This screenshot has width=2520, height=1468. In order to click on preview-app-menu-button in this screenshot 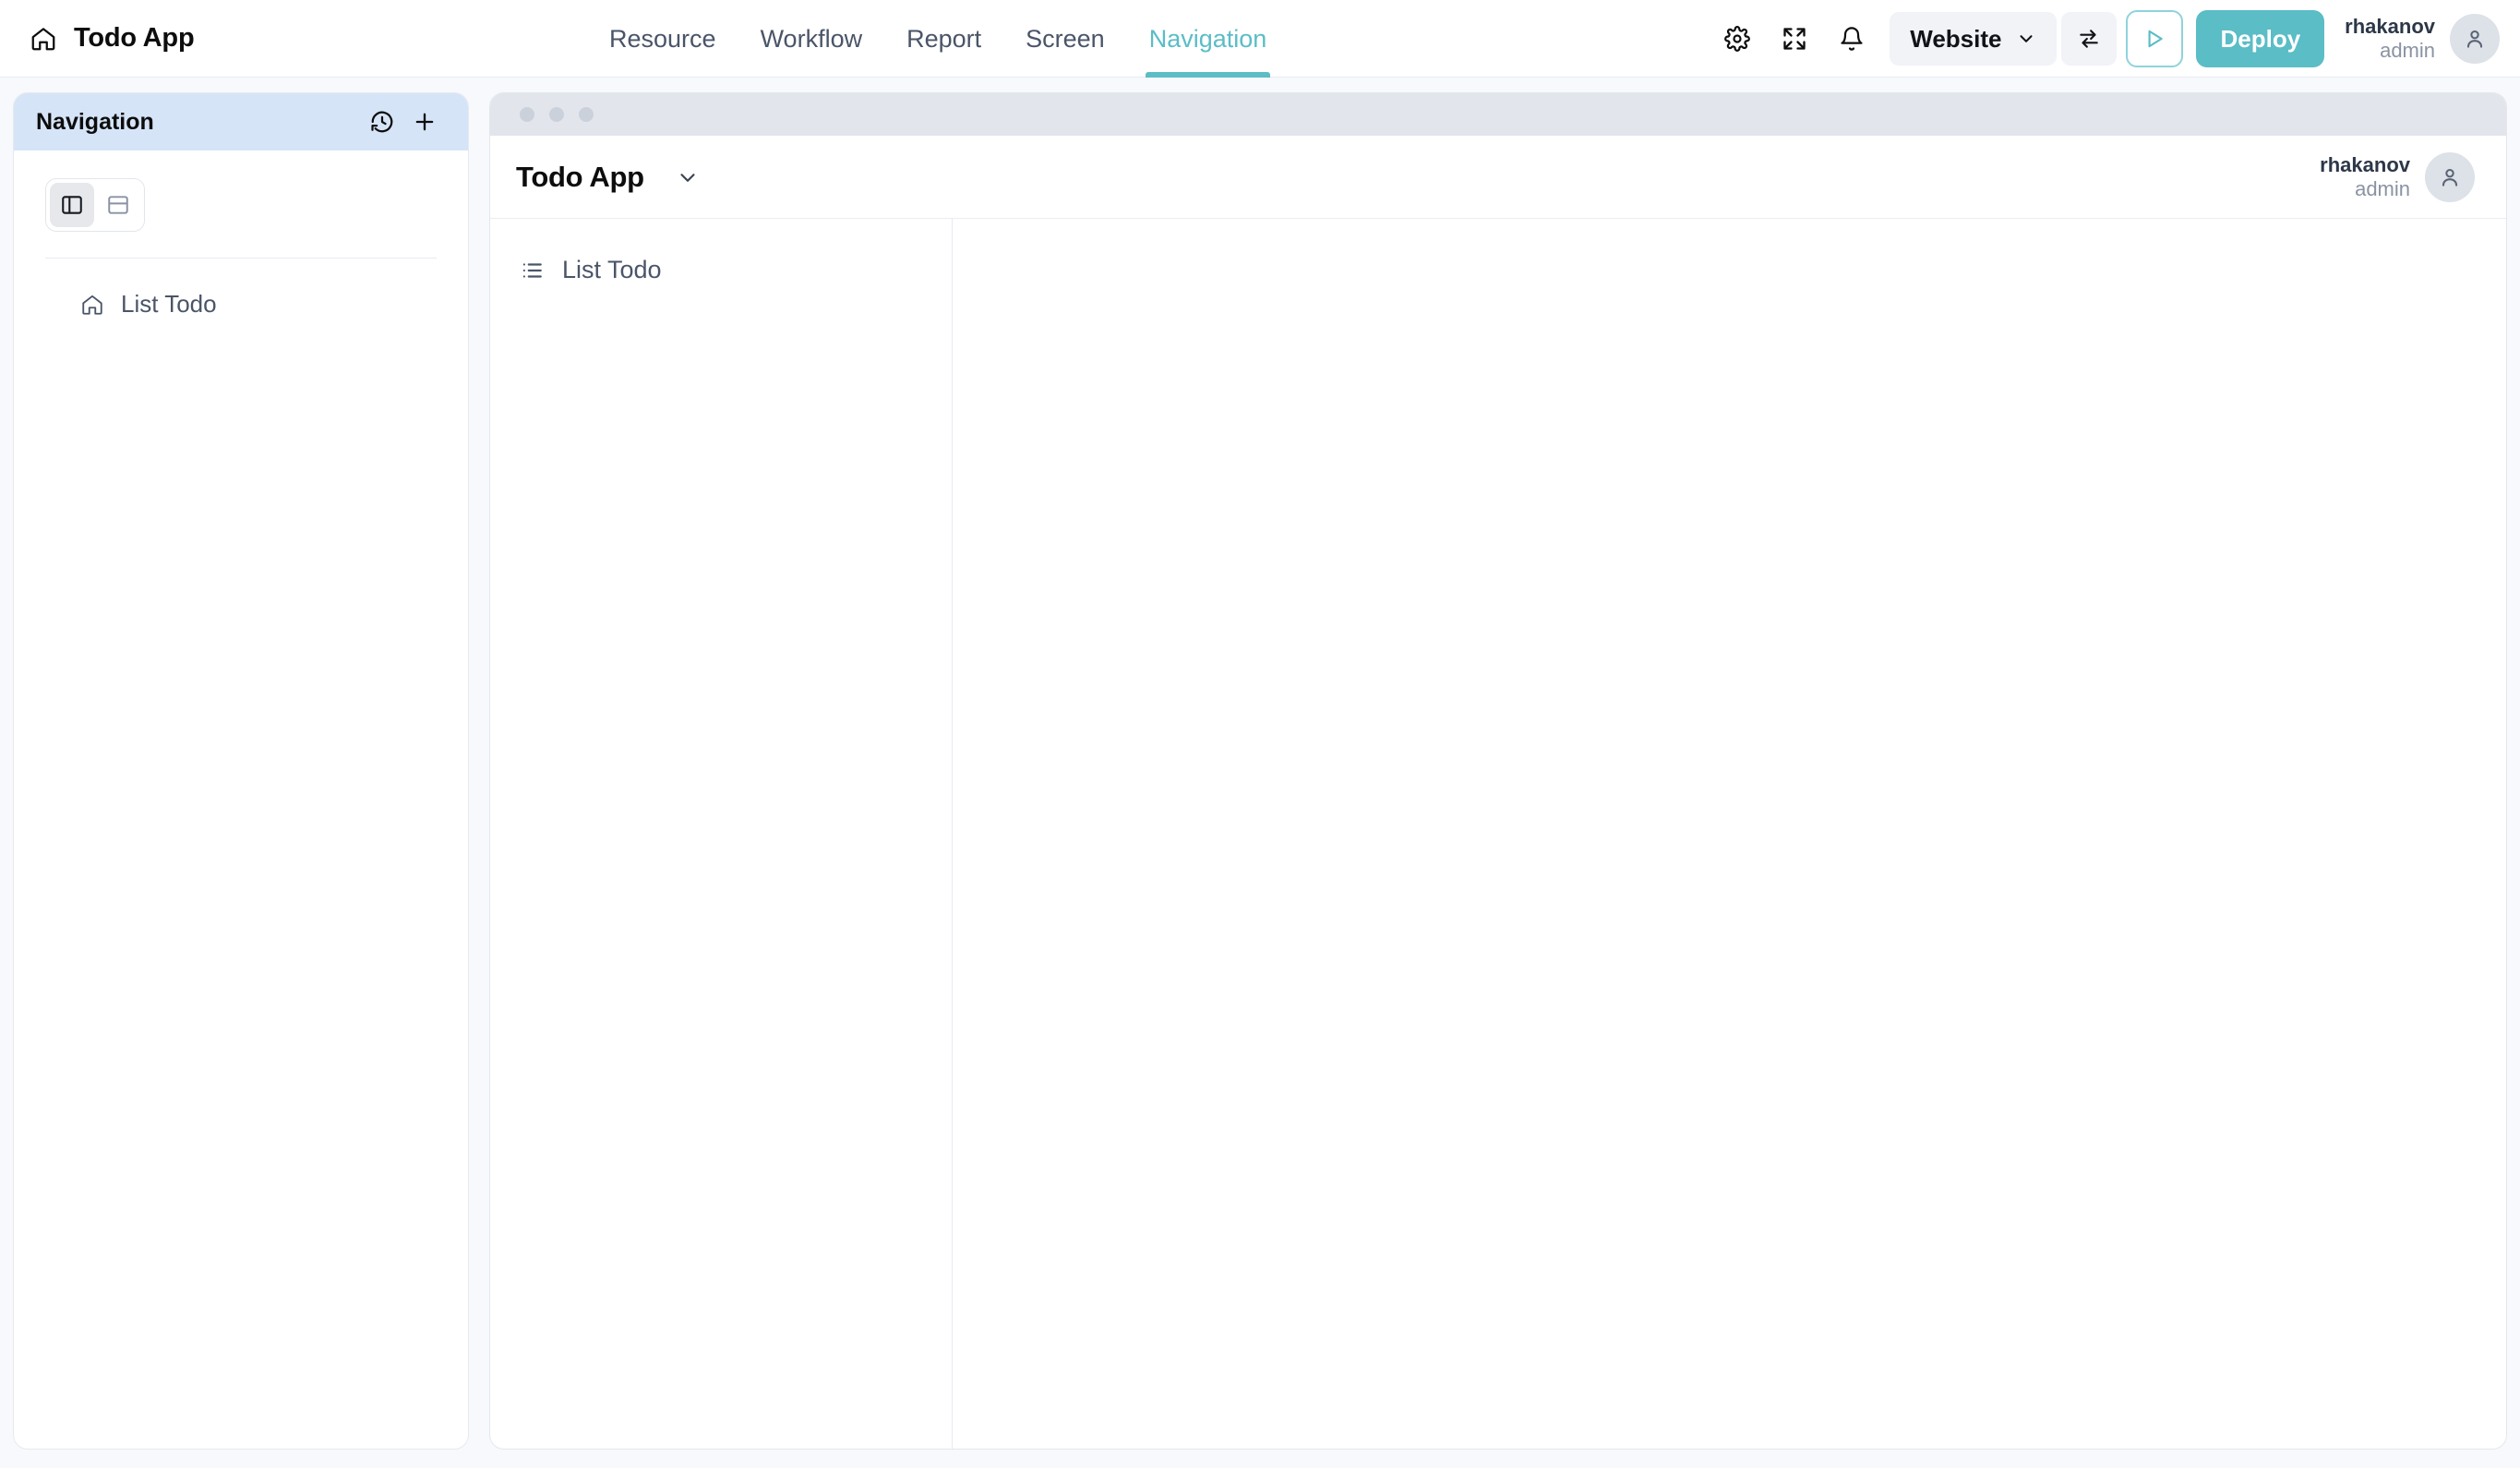, I will do `click(688, 177)`.